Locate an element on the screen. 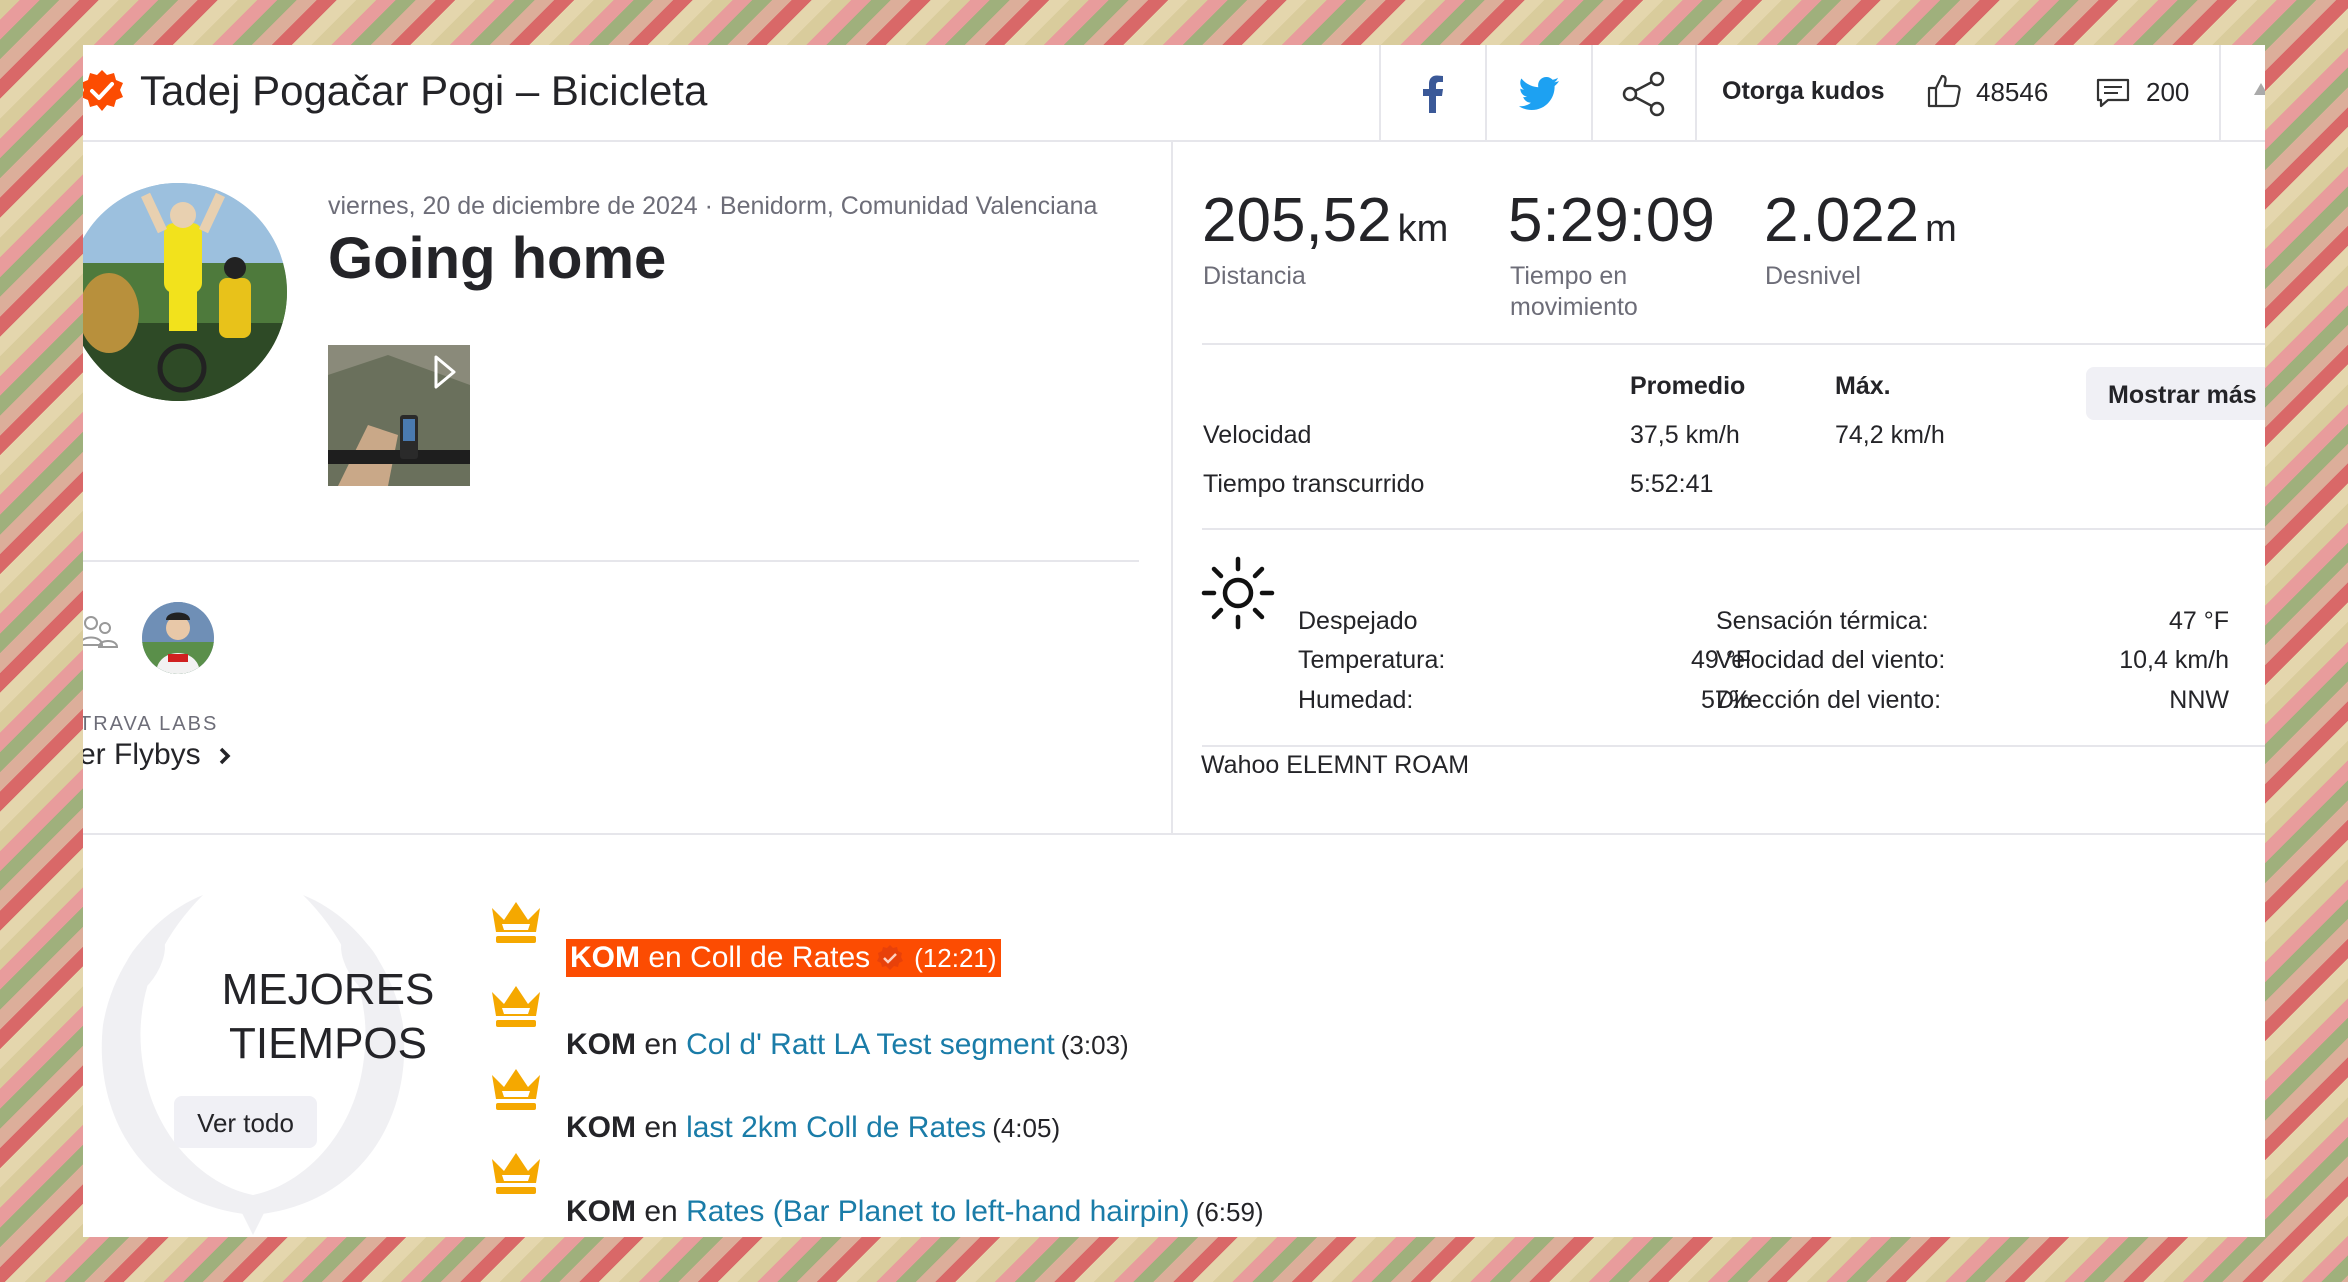 The height and width of the screenshot is (1282, 2348). temperature-label: Temperatura: is located at coordinates (1372, 660).